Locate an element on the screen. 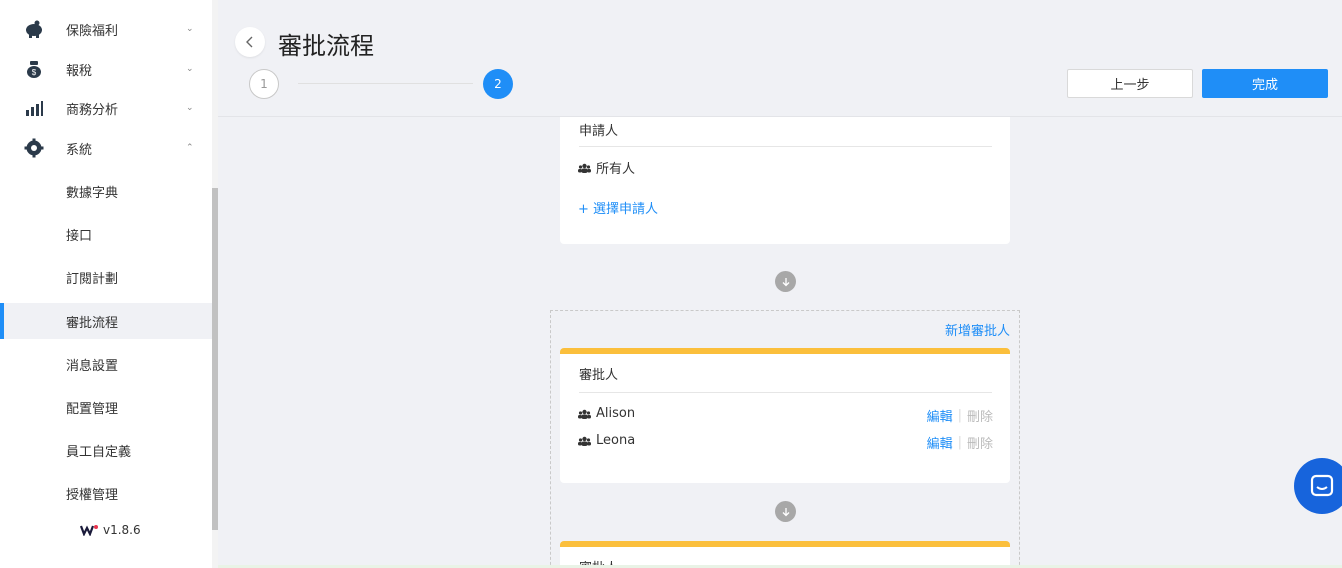  sidebar-item-label: 消息設置 is located at coordinates (92, 366).